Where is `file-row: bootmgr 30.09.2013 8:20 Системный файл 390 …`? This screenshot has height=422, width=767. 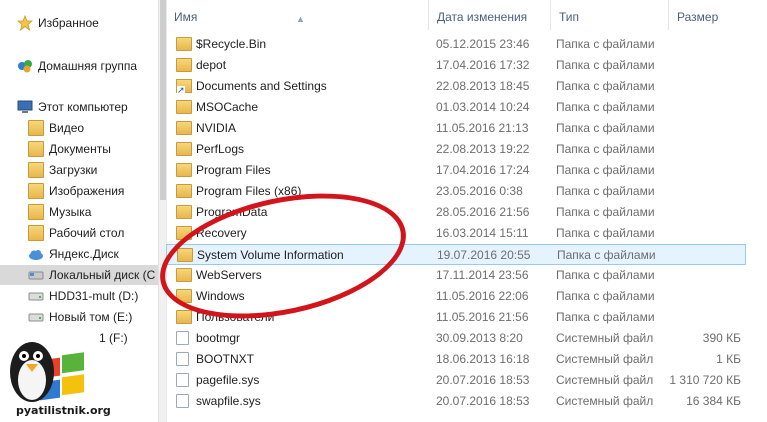
file-row: bootmgr 30.09.2013 8:20 Системный файл 390 … is located at coordinates (456, 338).